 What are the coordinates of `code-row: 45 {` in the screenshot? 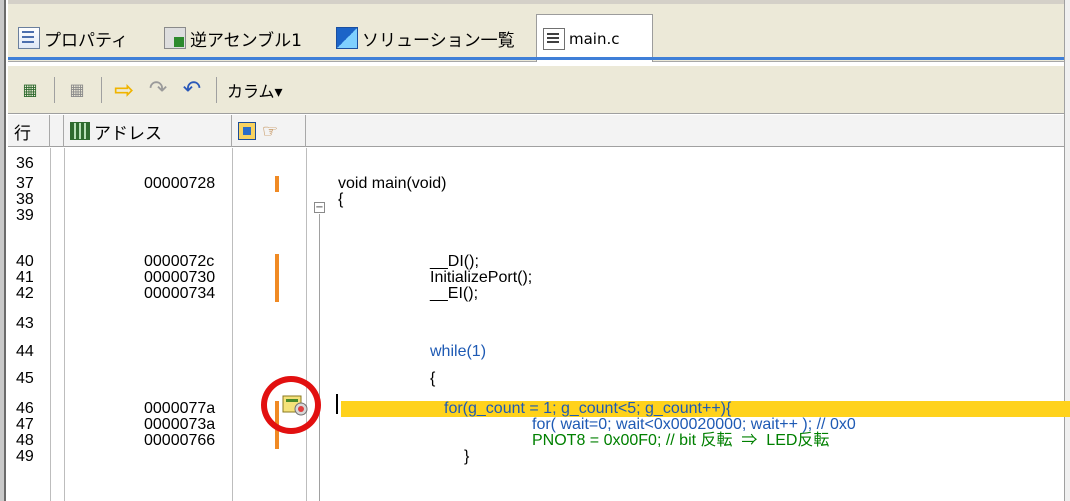 It's located at (536, 379).